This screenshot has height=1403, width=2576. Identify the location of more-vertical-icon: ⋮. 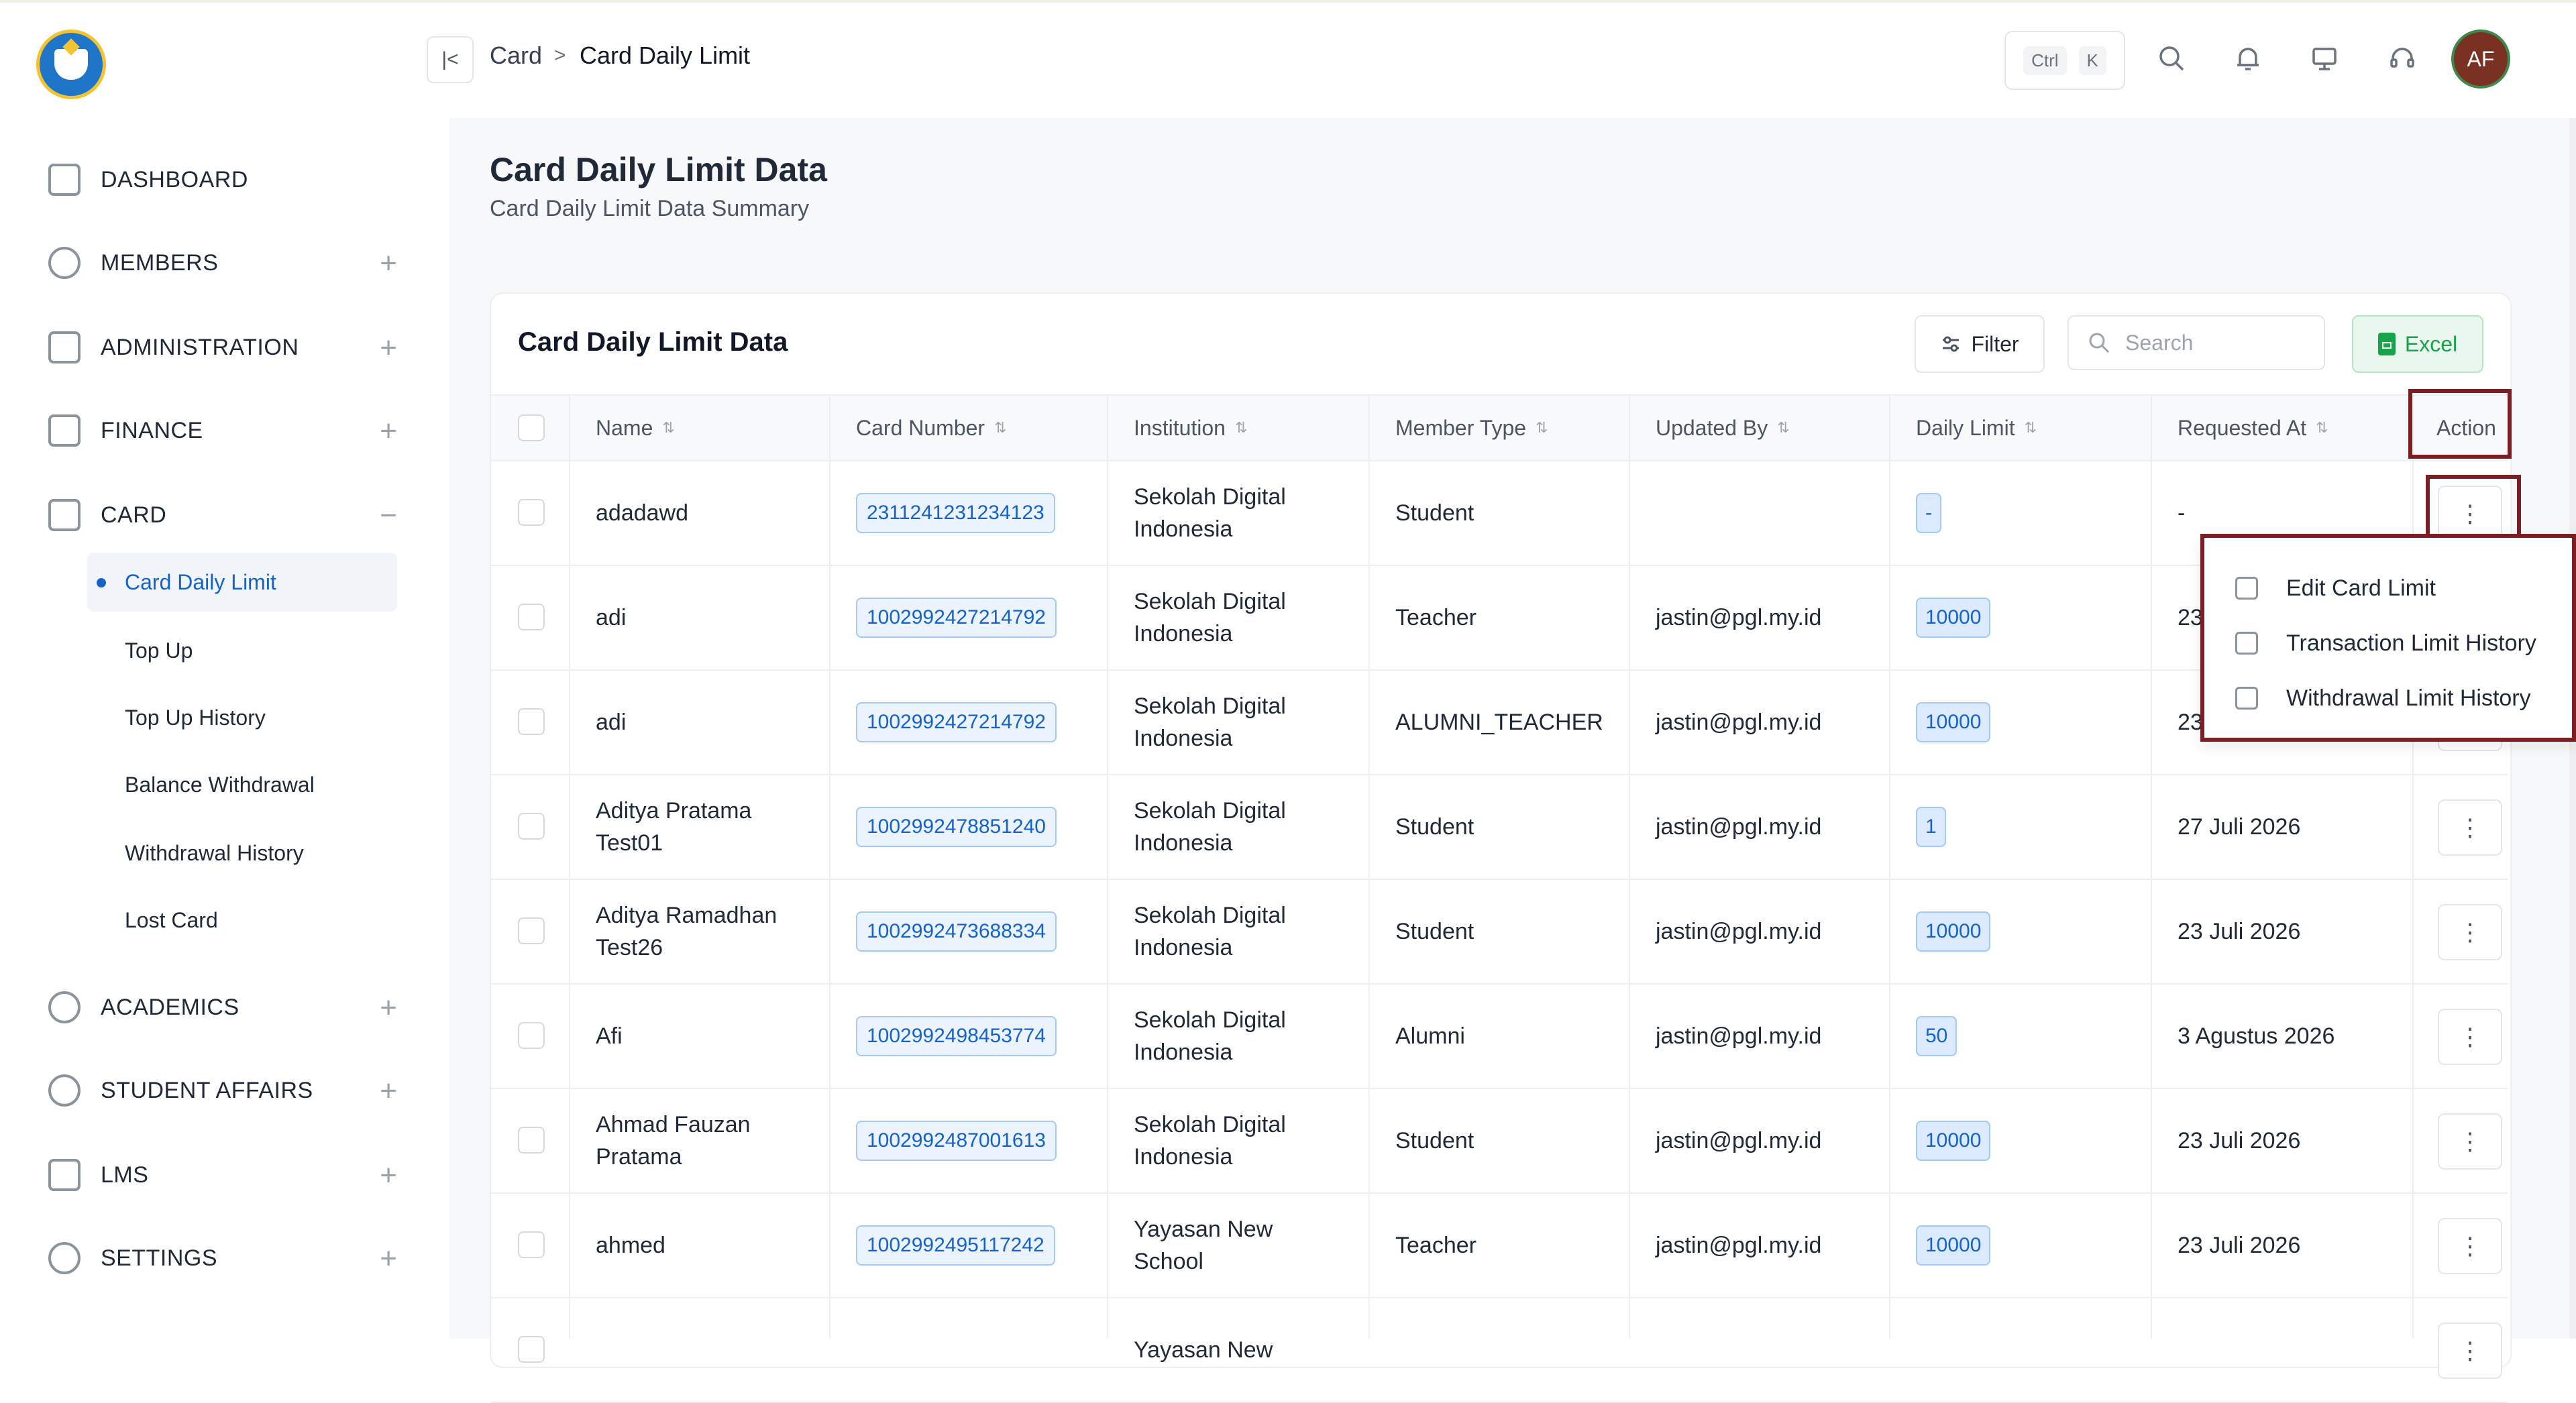
(2470, 932).